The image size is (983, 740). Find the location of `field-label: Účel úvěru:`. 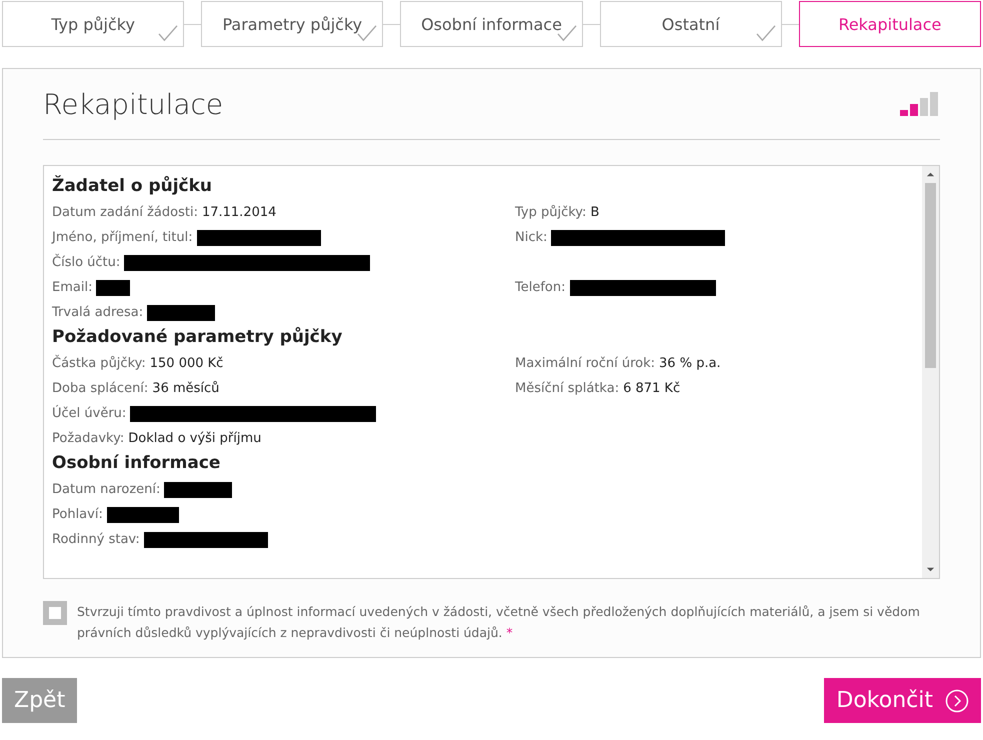

field-label: Účel úvěru: is located at coordinates (89, 413).